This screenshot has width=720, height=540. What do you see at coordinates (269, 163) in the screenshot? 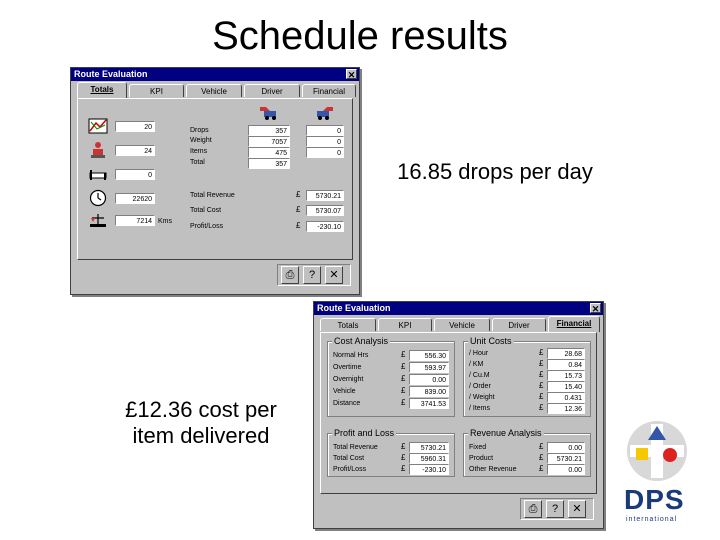
I see `total-a: 357` at bounding box center [269, 163].